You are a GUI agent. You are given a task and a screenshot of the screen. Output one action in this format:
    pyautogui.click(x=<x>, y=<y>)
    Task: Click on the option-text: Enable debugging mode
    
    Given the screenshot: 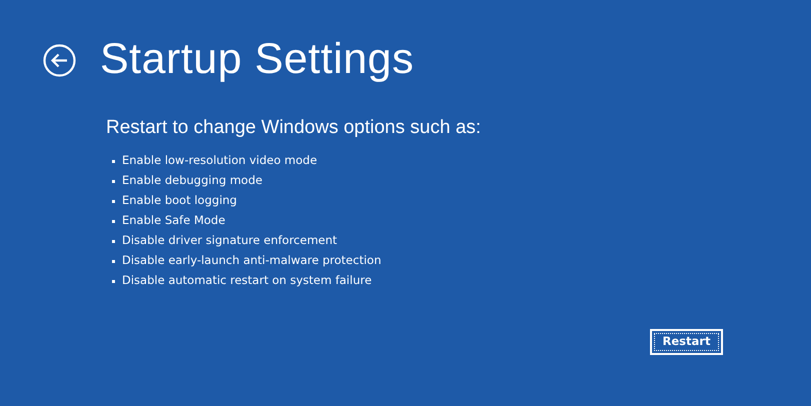 What is the action you would take?
    pyautogui.click(x=192, y=181)
    